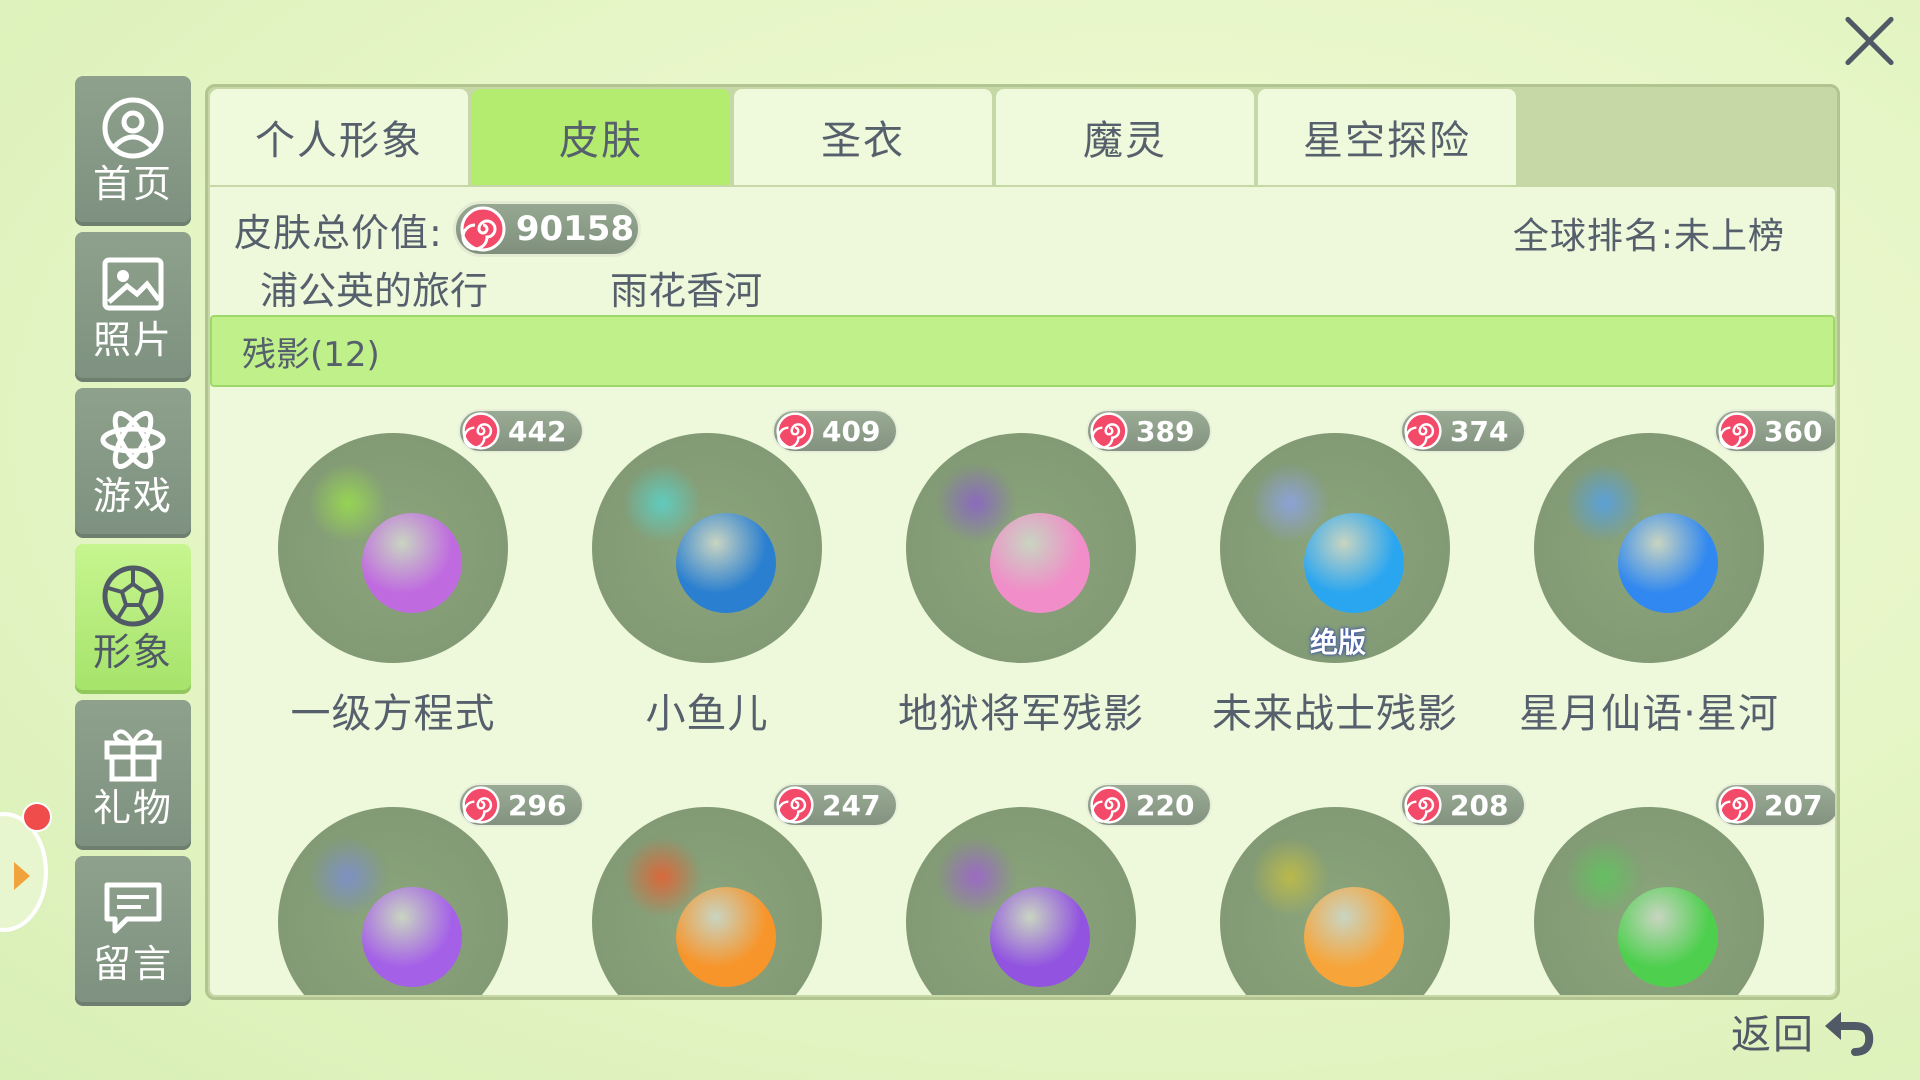 This screenshot has width=1920, height=1080. I want to click on clipped-item-name: 浦公英的旅行, so click(374, 291).